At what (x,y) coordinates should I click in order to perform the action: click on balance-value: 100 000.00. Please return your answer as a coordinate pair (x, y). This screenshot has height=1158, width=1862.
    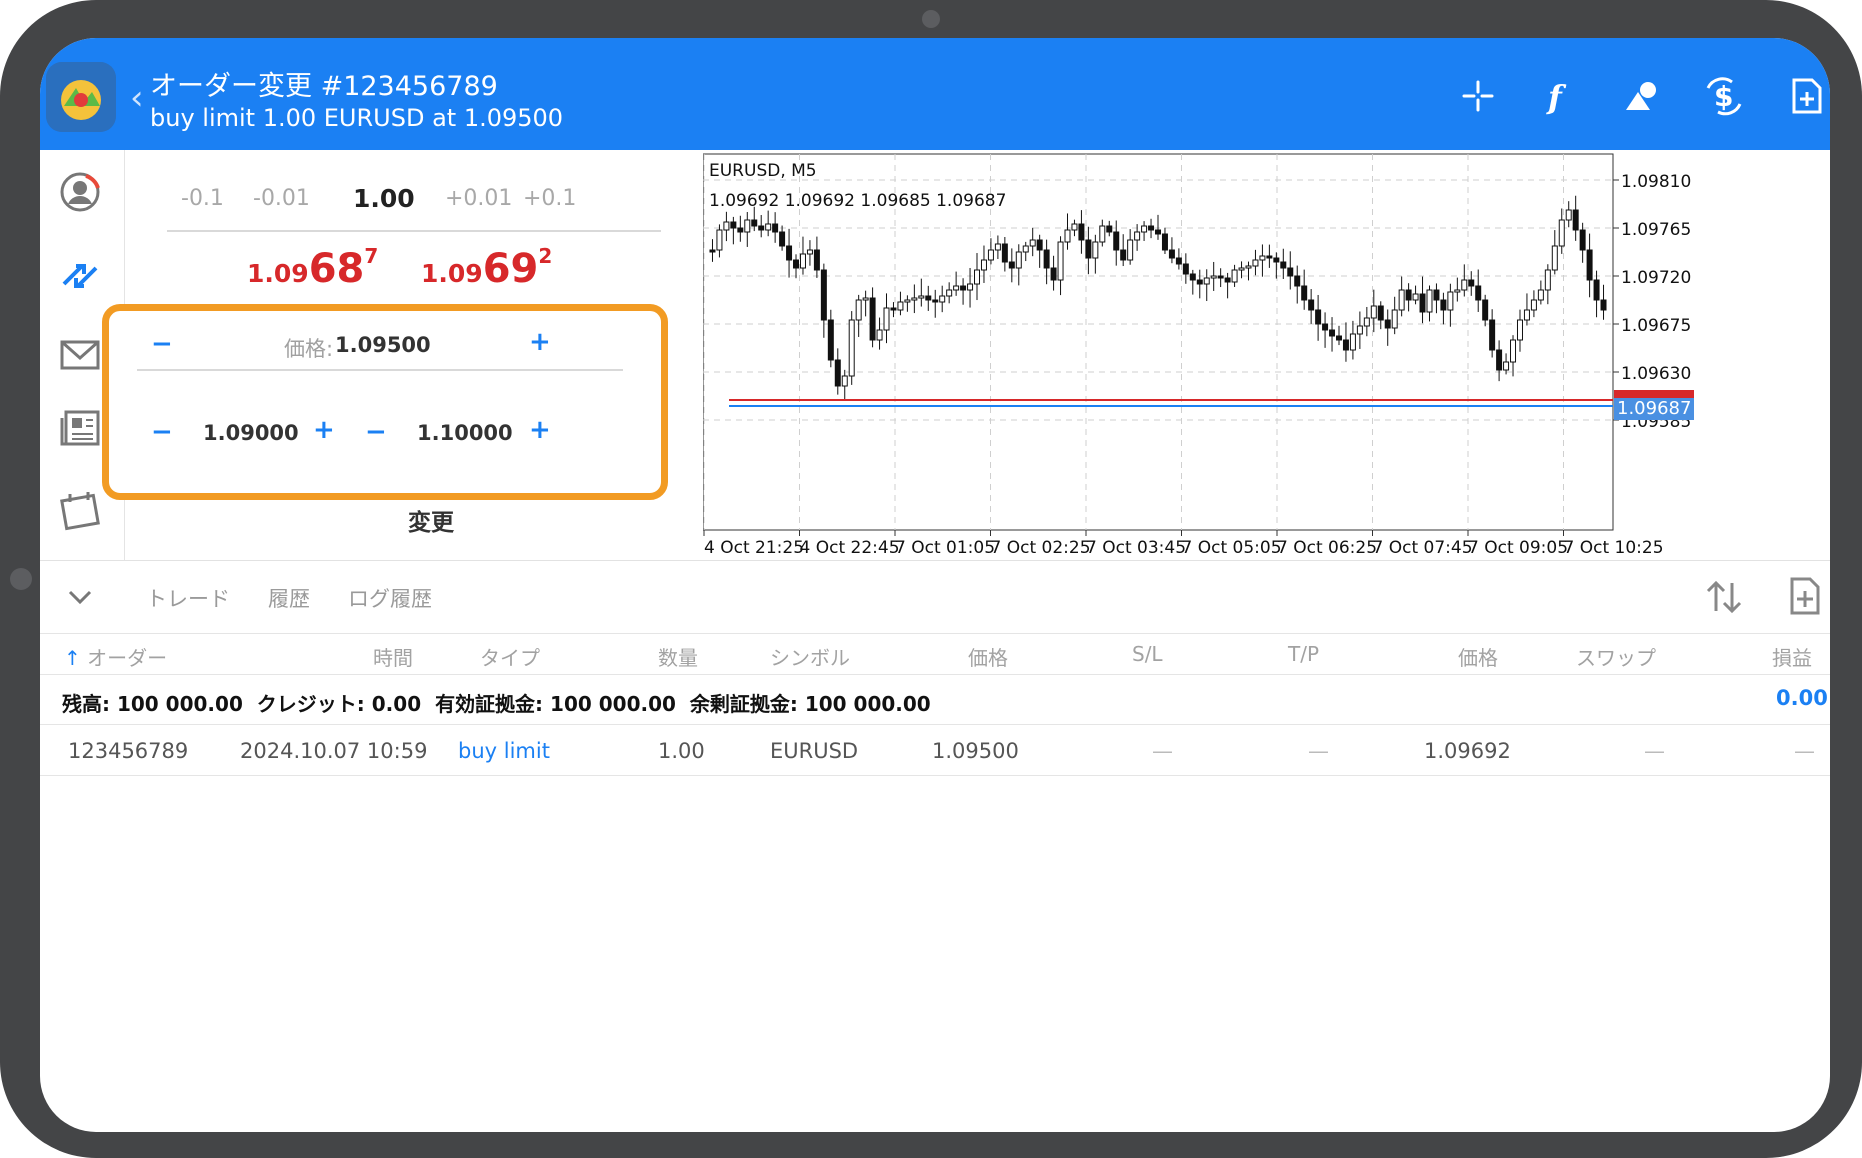
    Looking at the image, I should click on (179, 704).